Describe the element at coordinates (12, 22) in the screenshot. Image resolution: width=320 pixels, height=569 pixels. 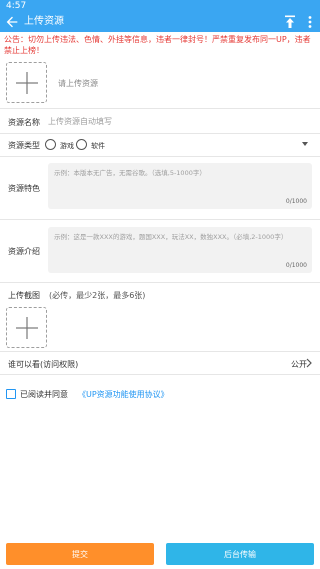
I see `arrow-left-icon` at that location.